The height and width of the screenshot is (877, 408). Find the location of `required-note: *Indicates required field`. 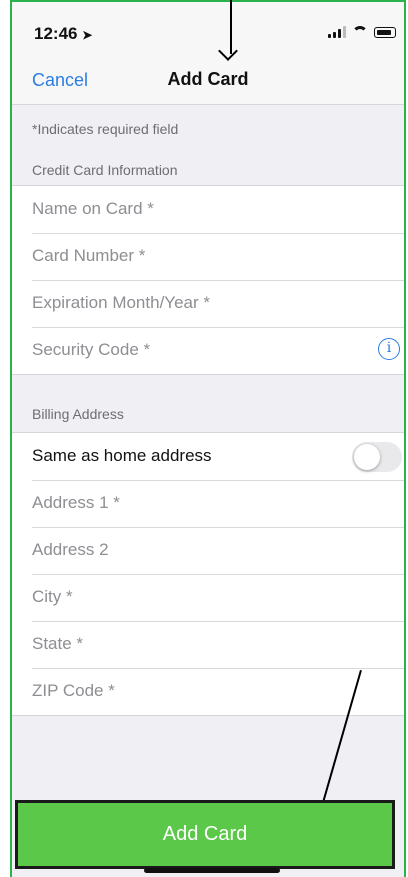

required-note: *Indicates required field is located at coordinates (105, 129).